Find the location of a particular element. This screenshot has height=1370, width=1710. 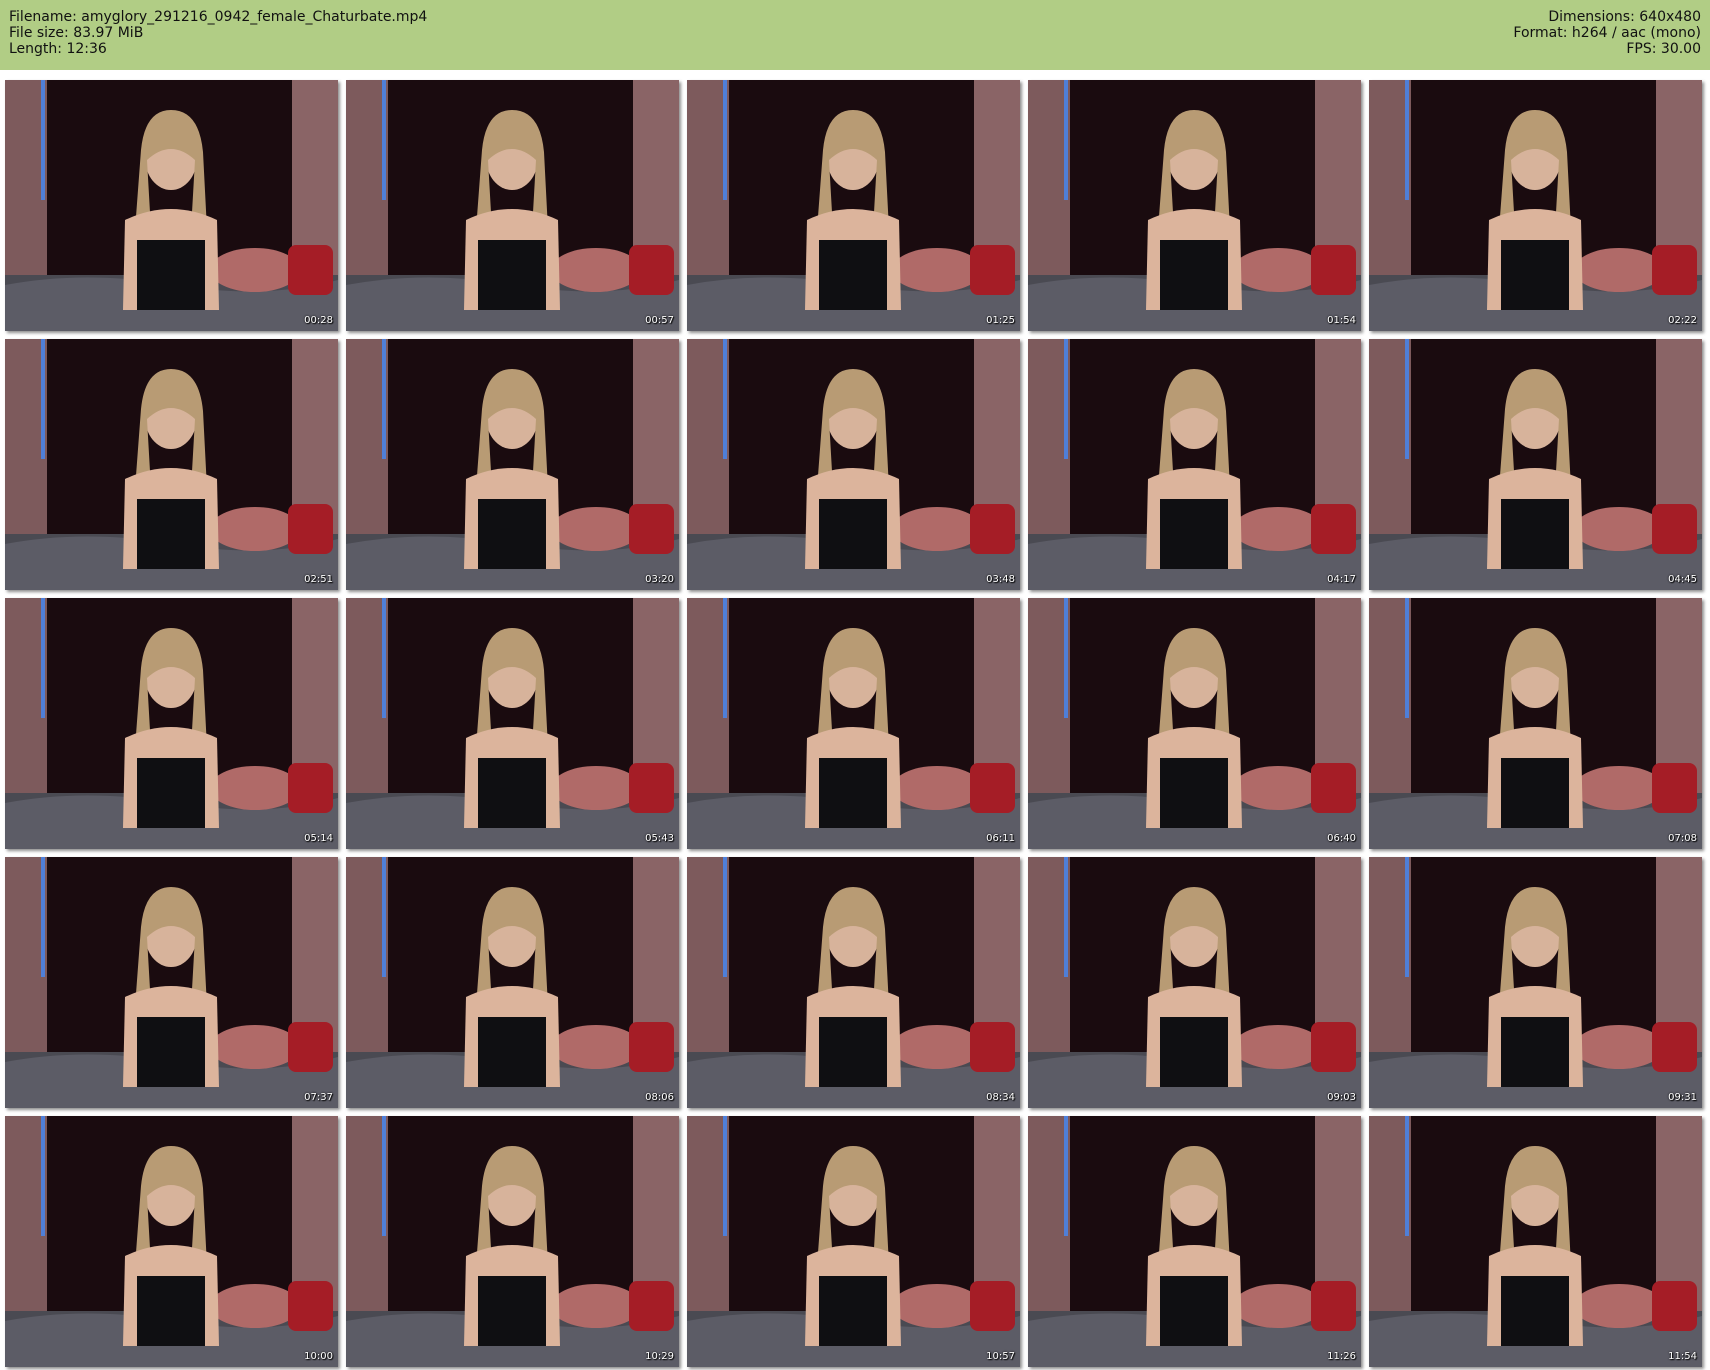

video-thumbnail: 01:54 is located at coordinates (1194, 205).